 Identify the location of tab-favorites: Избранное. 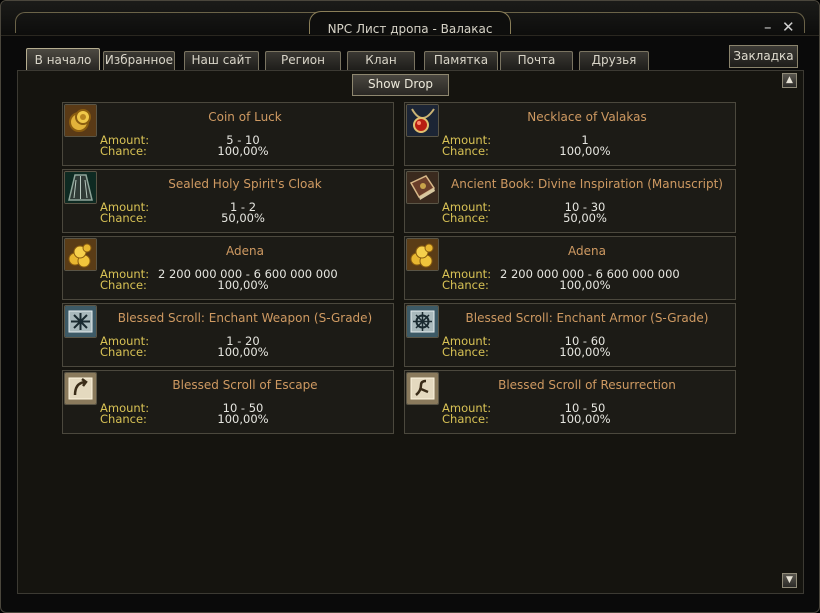
(139, 61).